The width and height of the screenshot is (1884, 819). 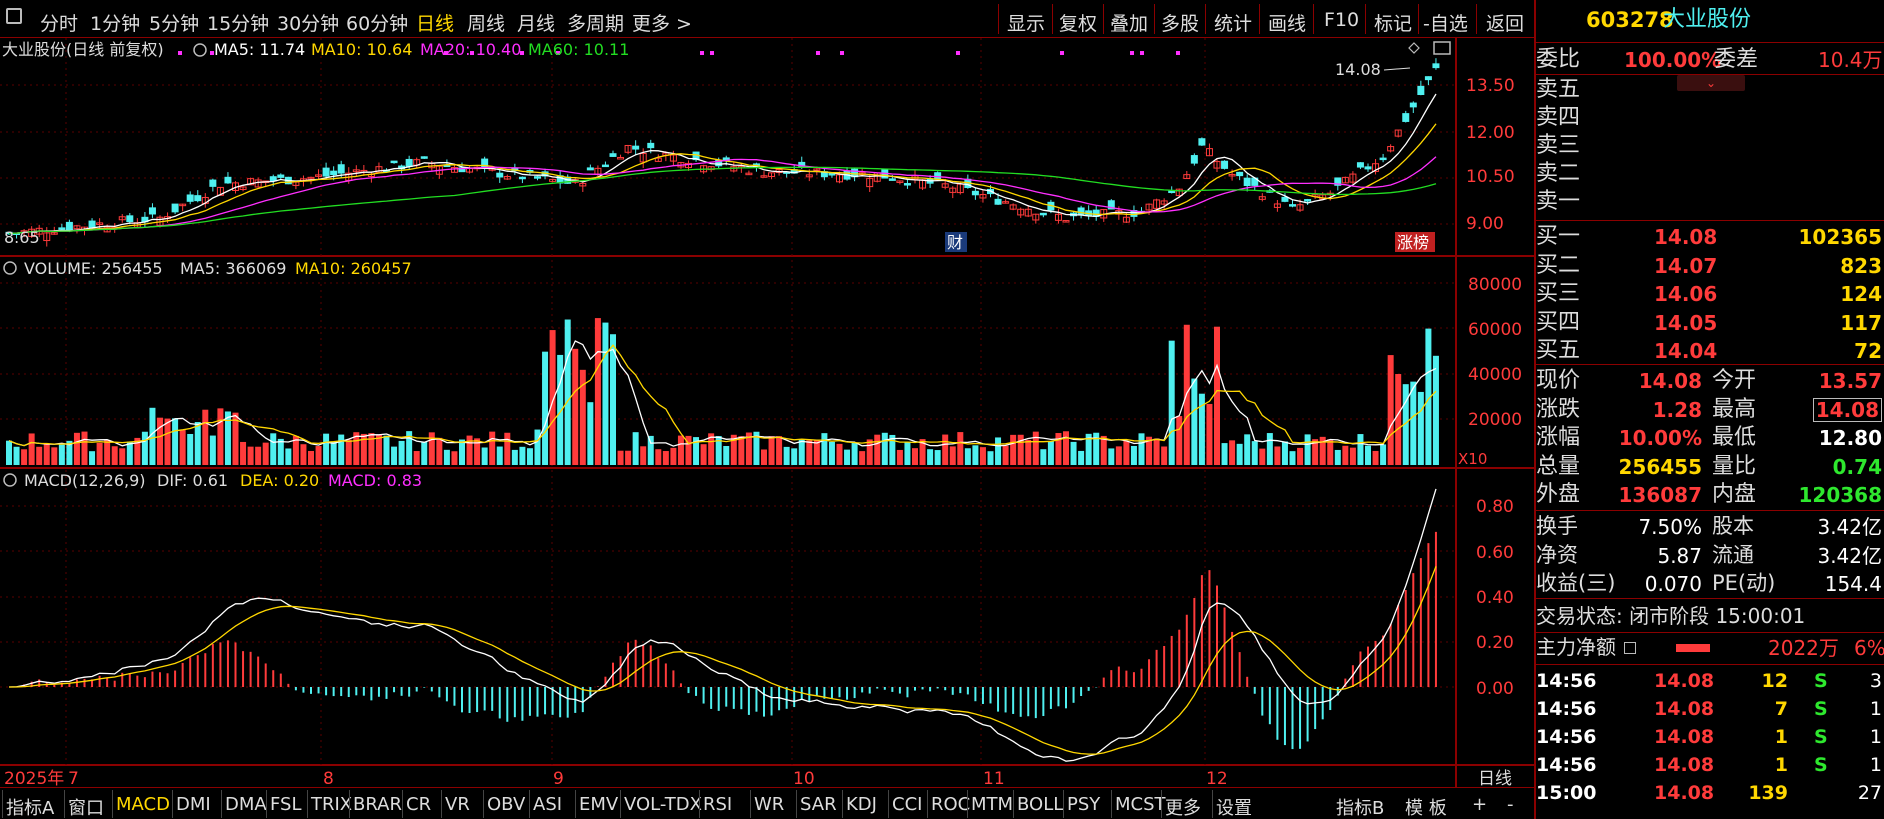 I want to click on indicator-tab-7: BRAR, so click(x=377, y=804).